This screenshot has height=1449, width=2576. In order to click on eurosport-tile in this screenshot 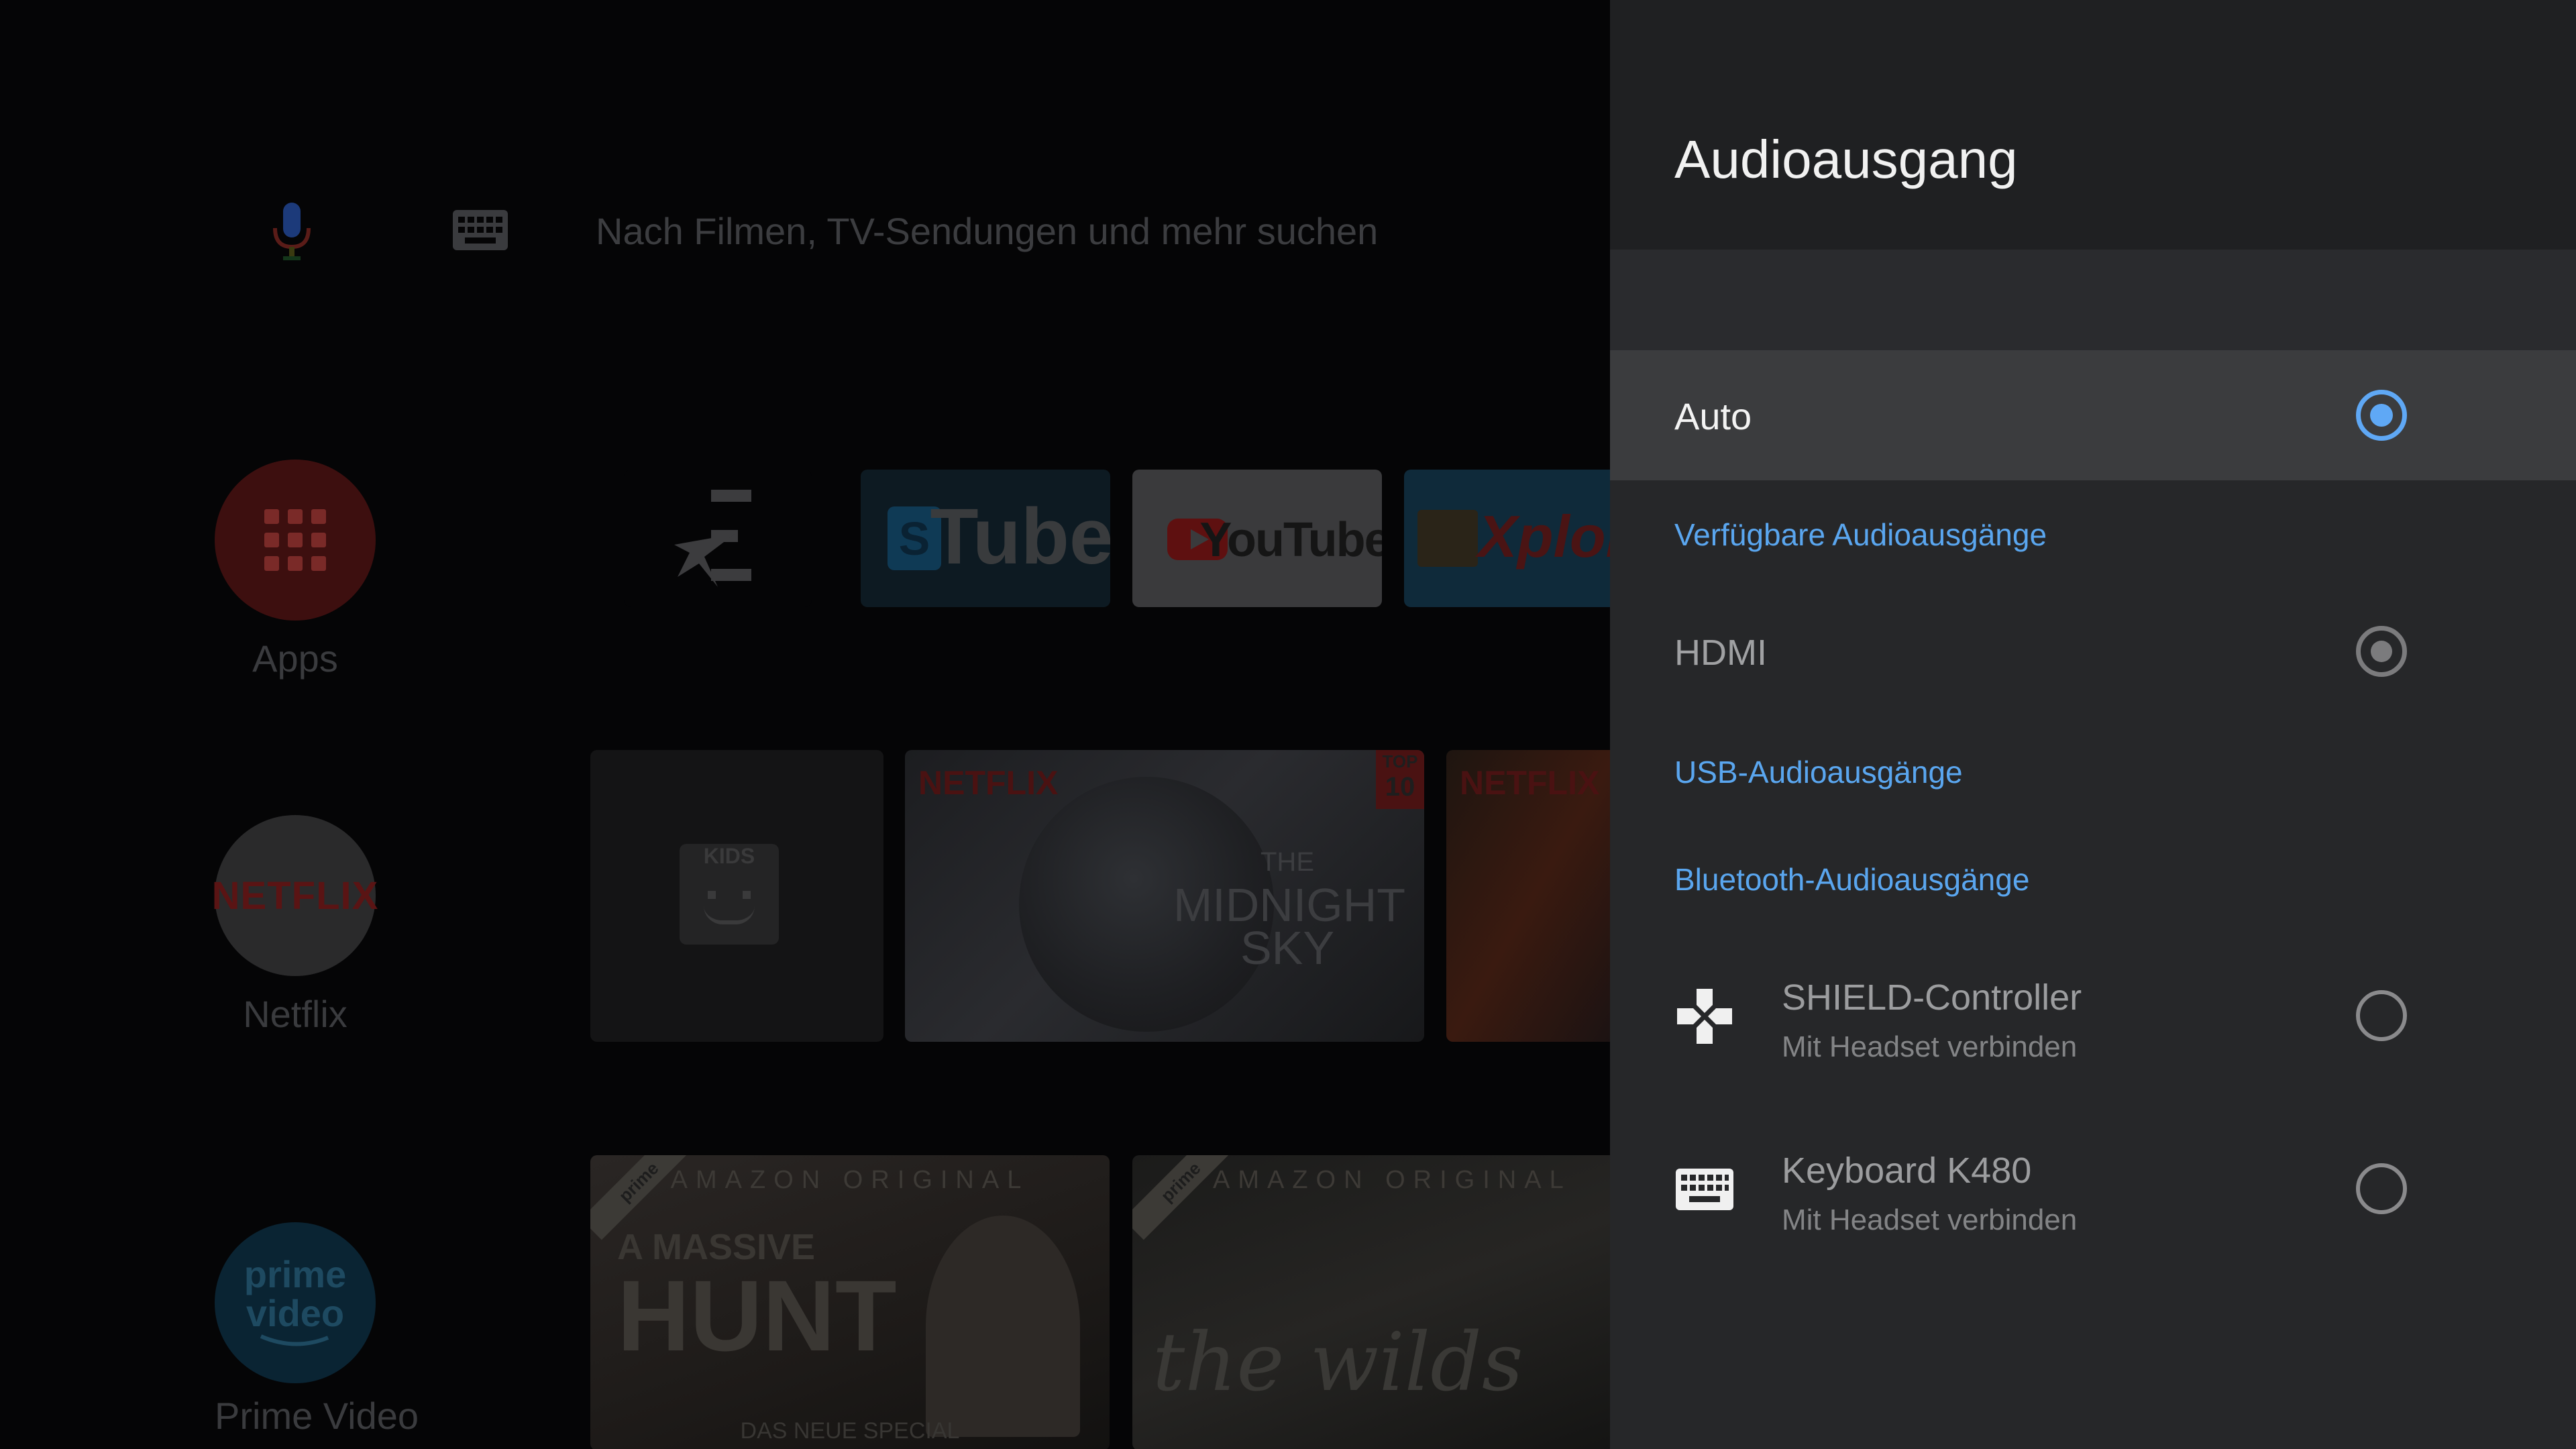, I will do `click(718, 538)`.